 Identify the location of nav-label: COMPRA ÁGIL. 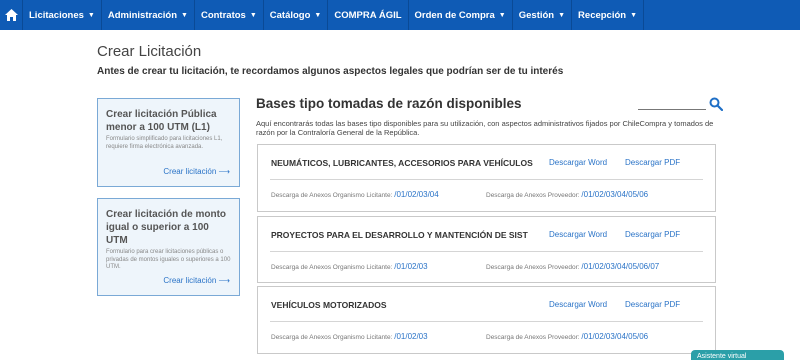
(368, 15).